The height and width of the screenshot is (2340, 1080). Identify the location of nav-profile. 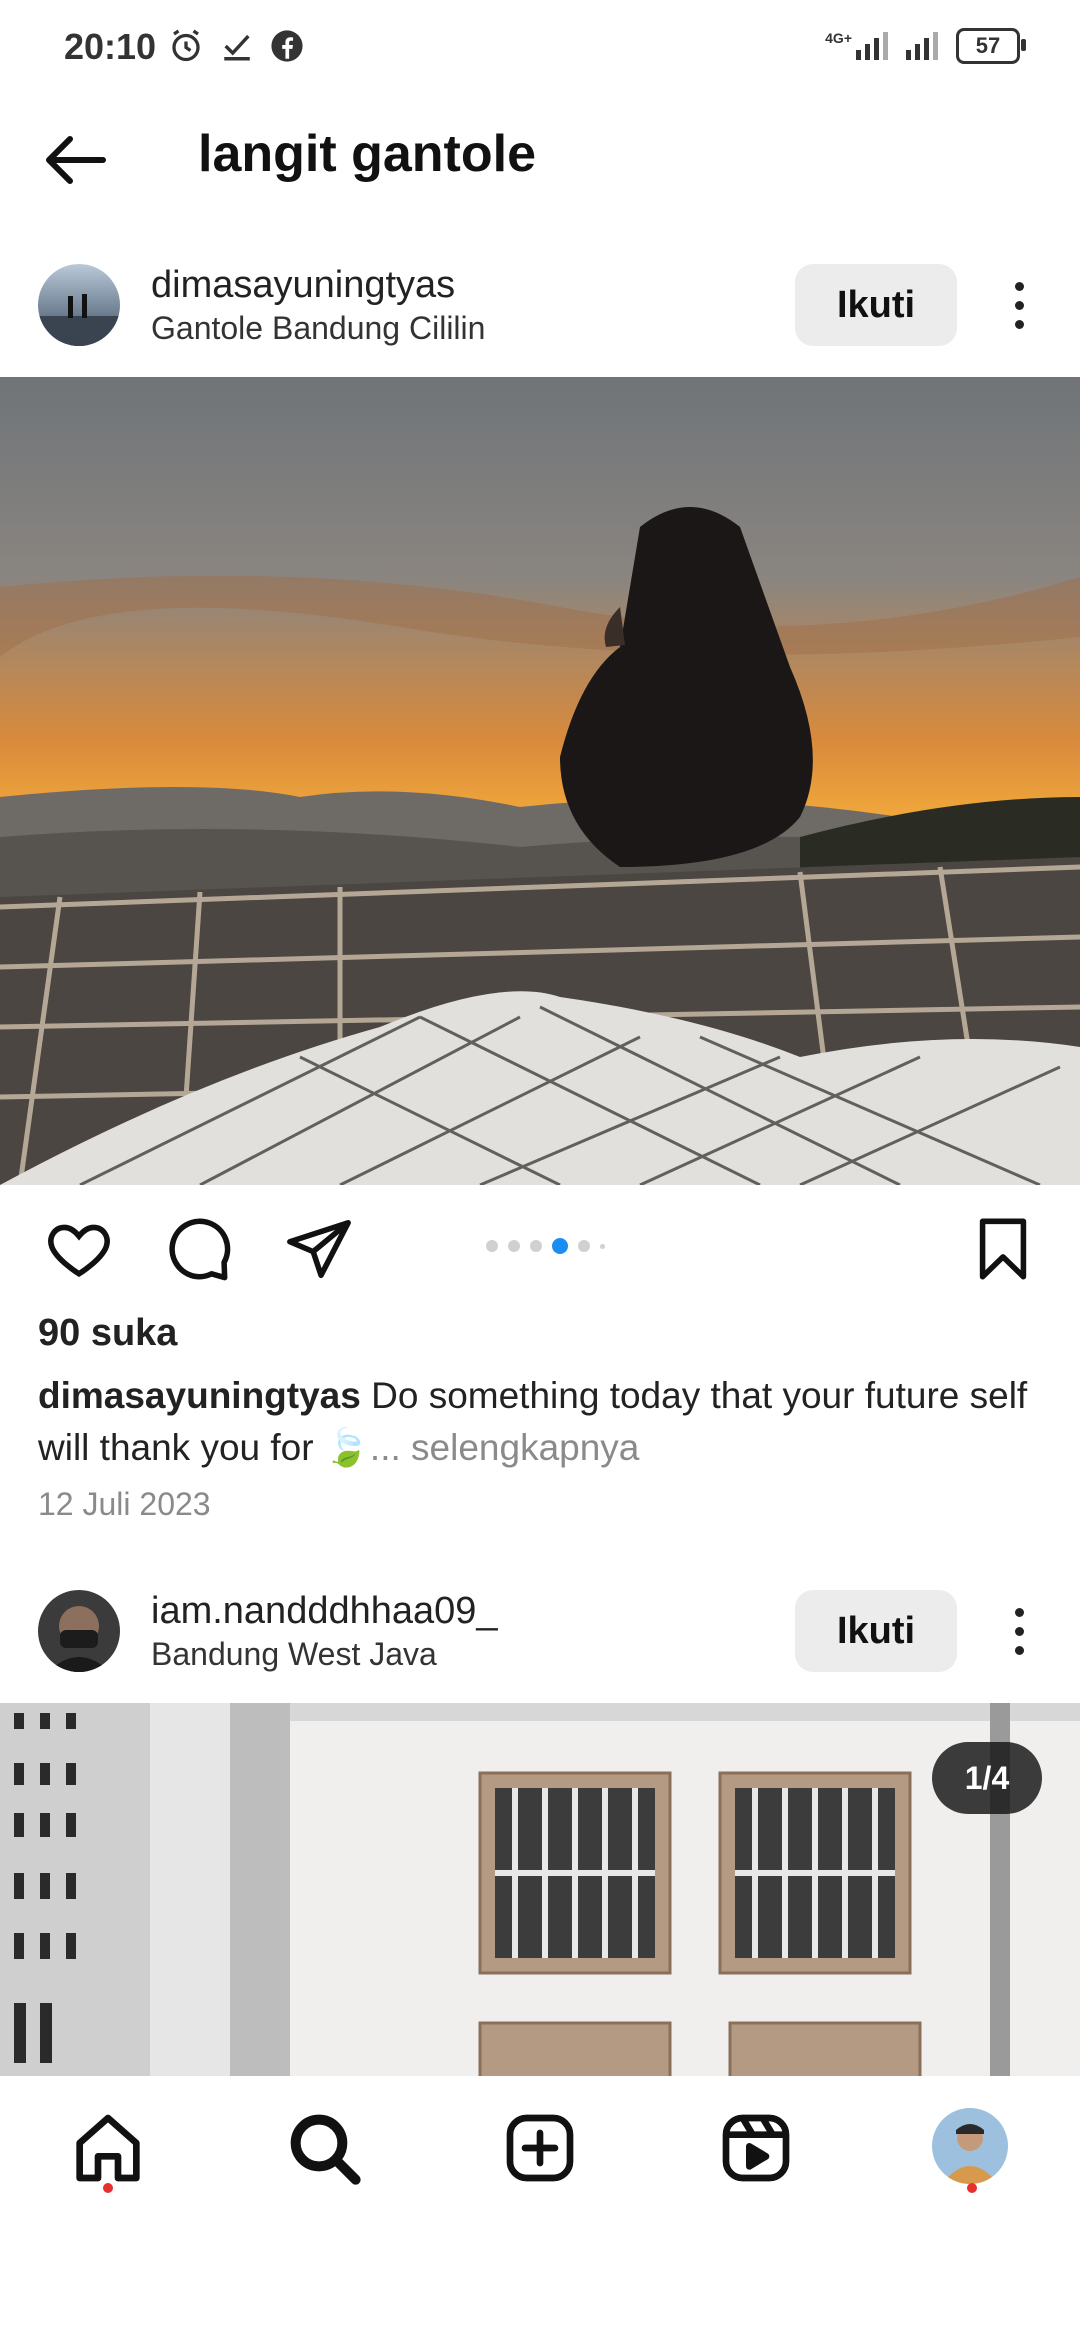
(972, 2148).